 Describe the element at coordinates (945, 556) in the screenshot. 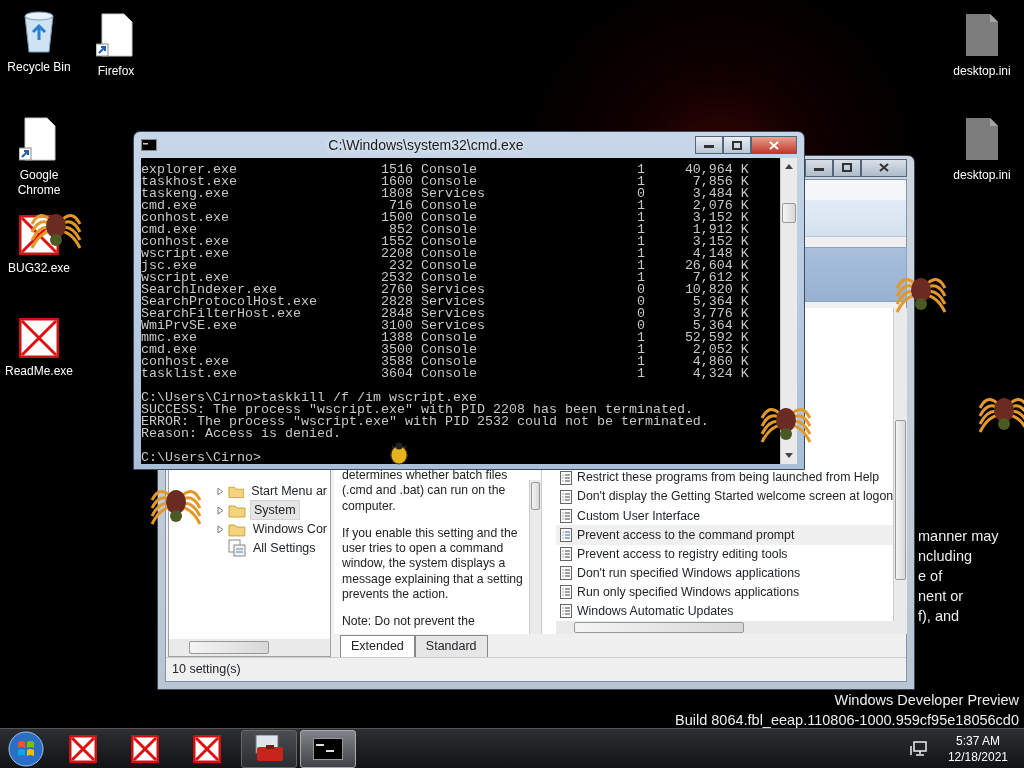

I see `background-text: ncluding` at that location.